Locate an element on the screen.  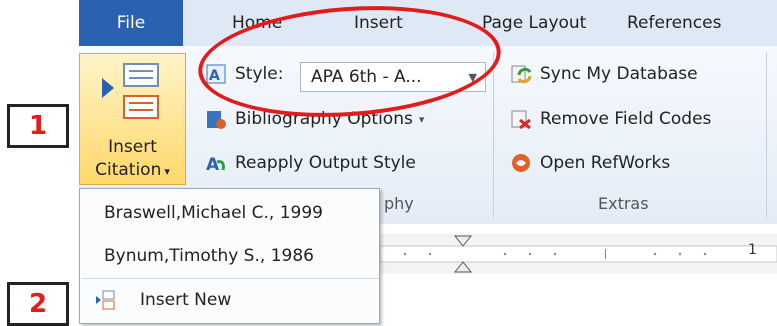
sync-my-database-label: Sync My Database is located at coordinates (619, 74).